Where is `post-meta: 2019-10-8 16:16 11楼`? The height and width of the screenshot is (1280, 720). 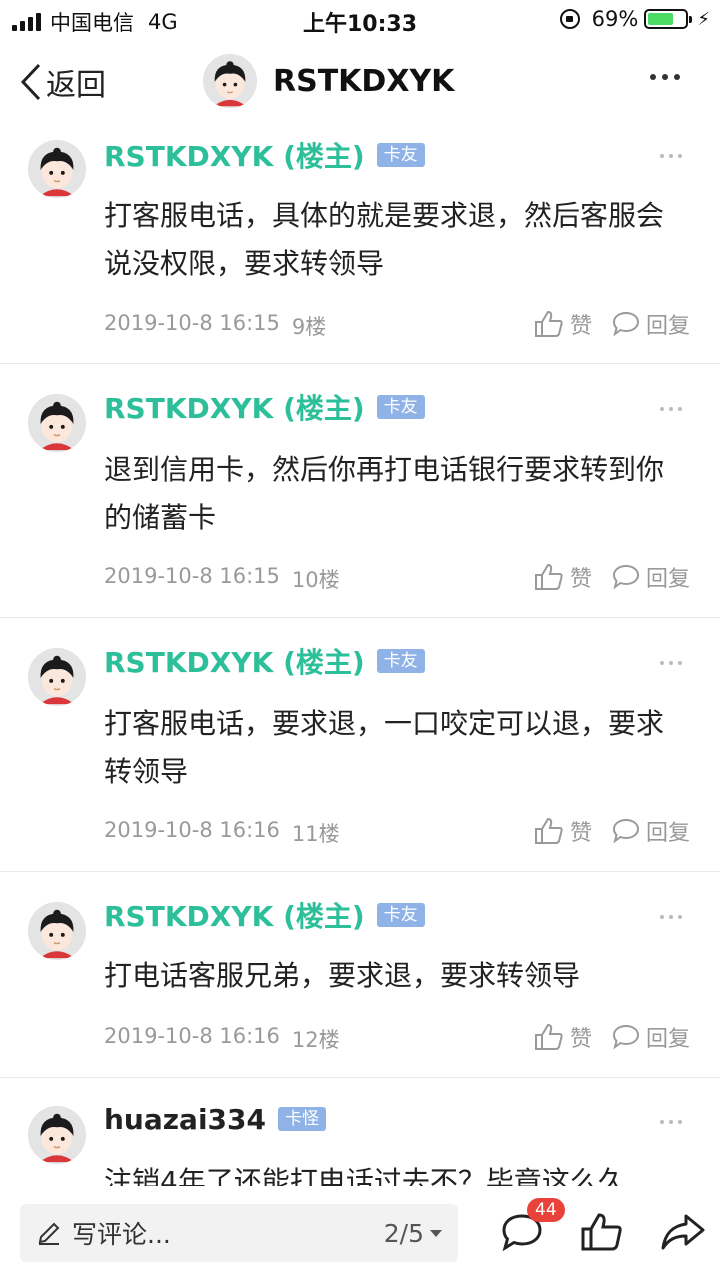
post-meta: 2019-10-8 16:16 11楼 is located at coordinates (222, 833).